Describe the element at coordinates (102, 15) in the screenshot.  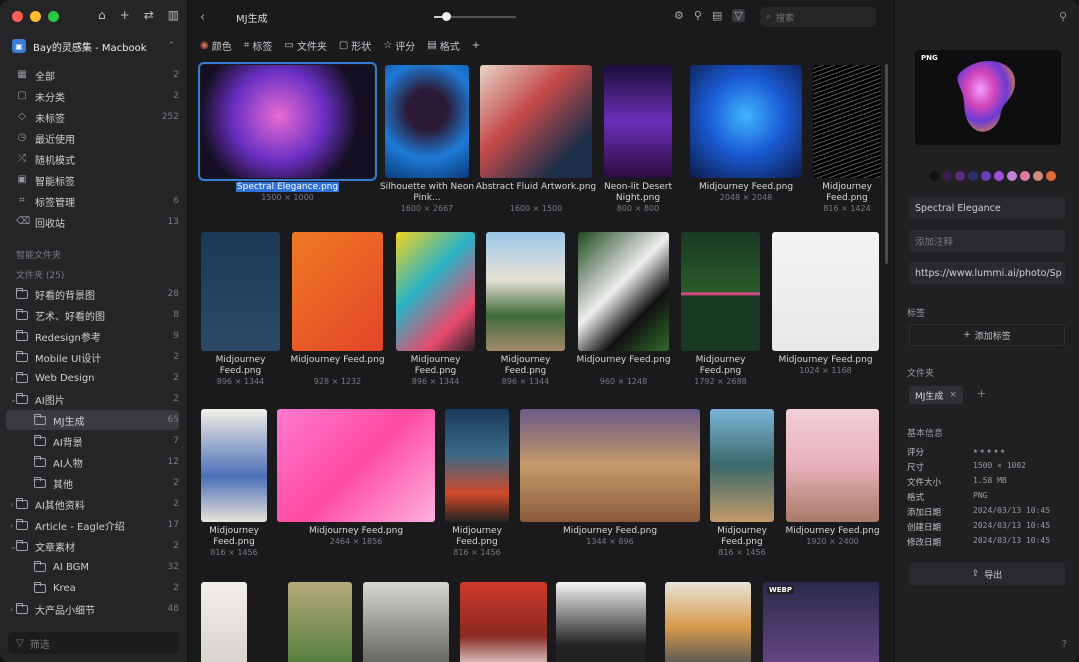
I see `notification-icon: ⌂` at that location.